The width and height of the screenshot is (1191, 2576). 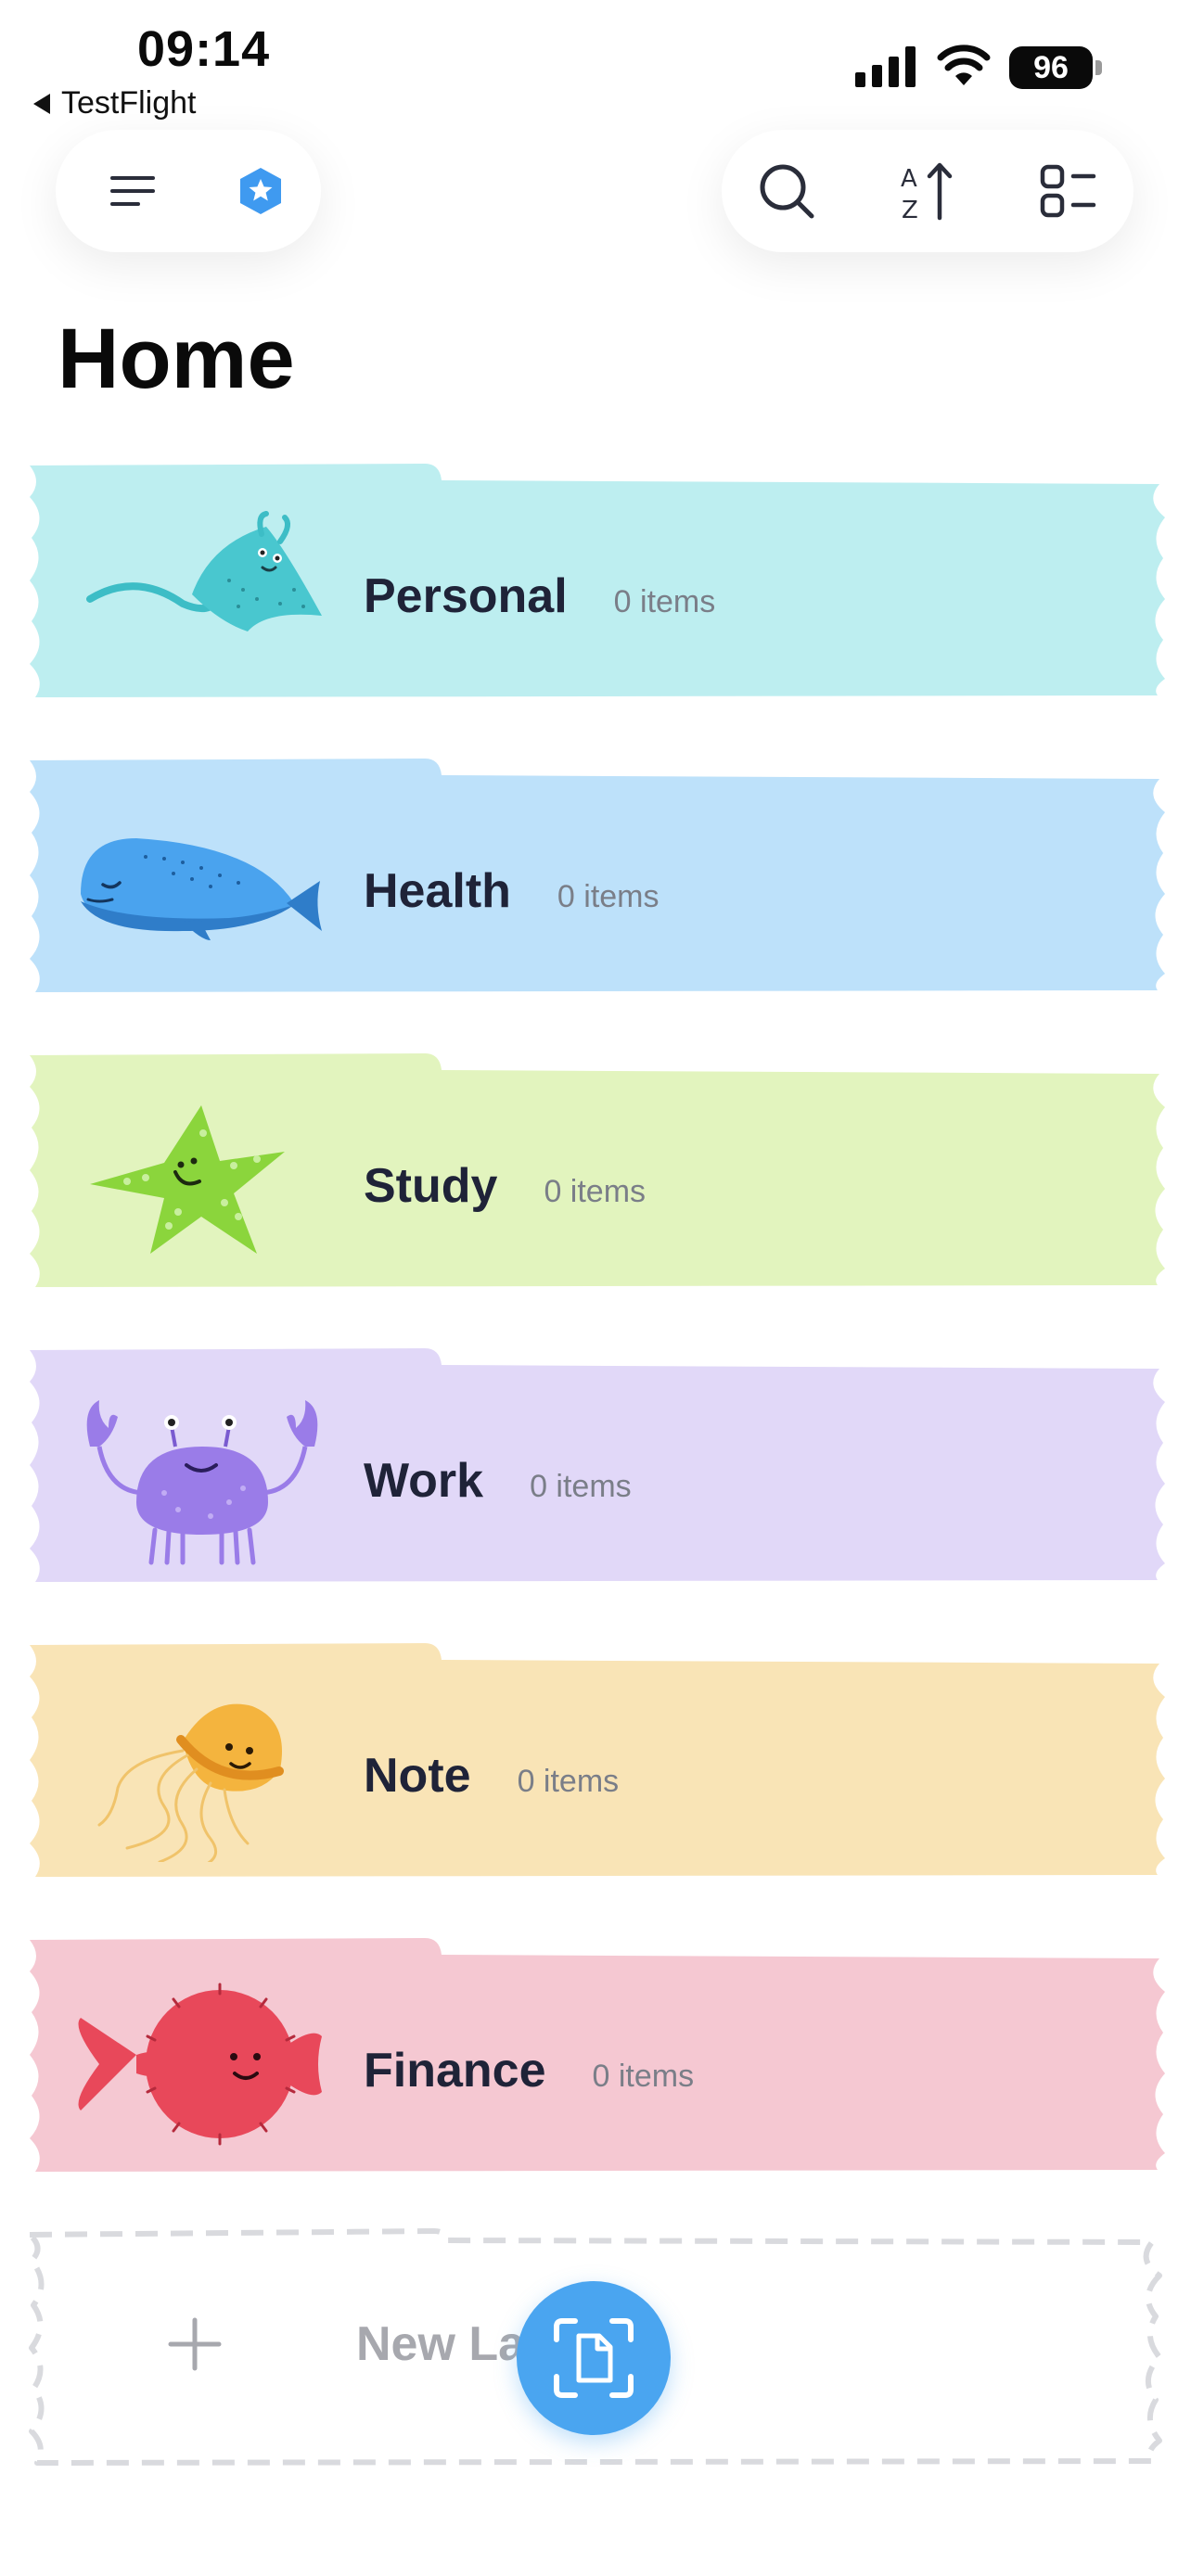 What do you see at coordinates (498, 1481) in the screenshot?
I see `label-text-row: Work 0 items` at bounding box center [498, 1481].